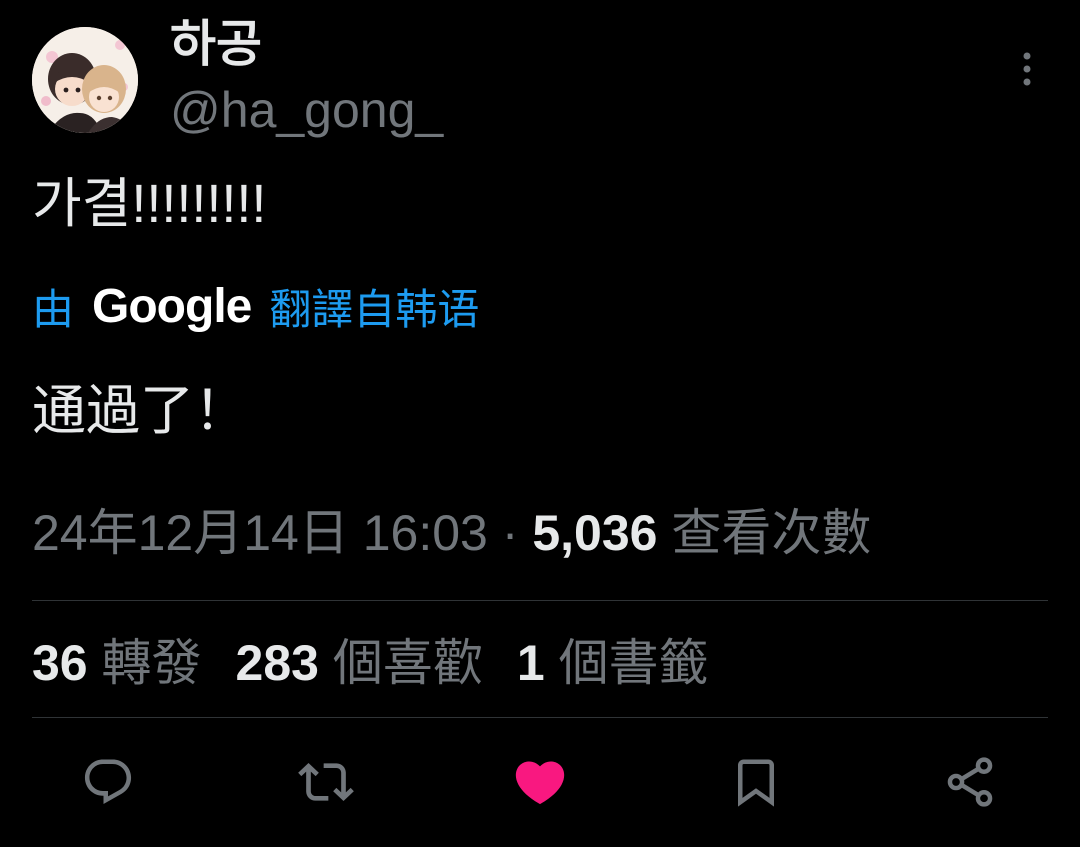 Image resolution: width=1080 pixels, height=847 pixels. I want to click on action-bar, so click(540, 783).